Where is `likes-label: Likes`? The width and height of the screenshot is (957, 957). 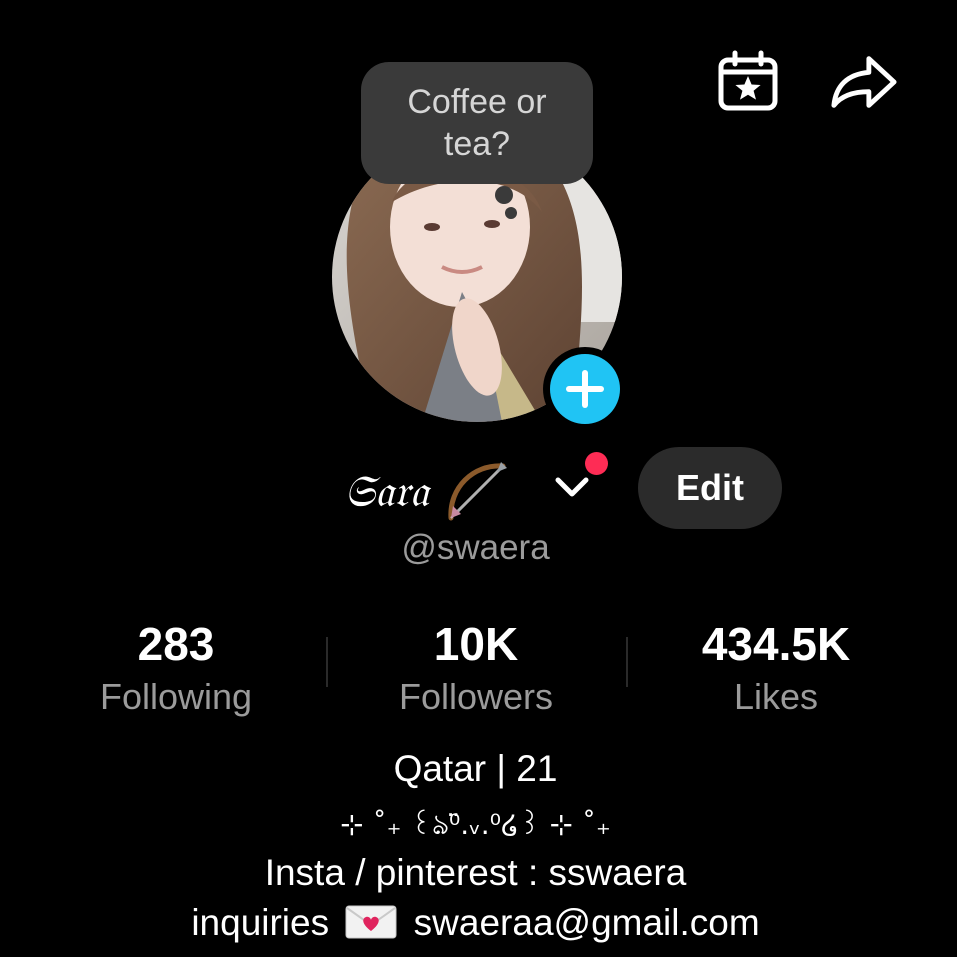 likes-label: Likes is located at coordinates (776, 696).